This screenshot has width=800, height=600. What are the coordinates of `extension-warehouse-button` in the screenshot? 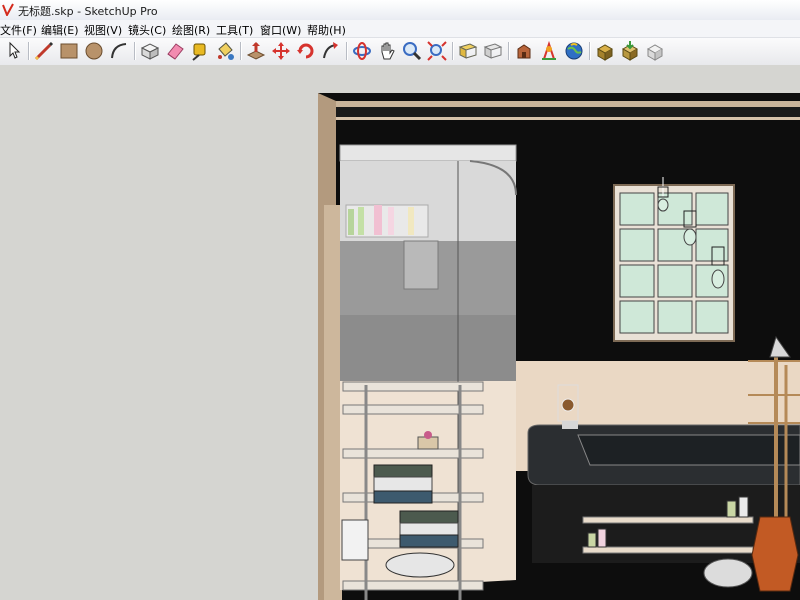 It's located at (549, 51).